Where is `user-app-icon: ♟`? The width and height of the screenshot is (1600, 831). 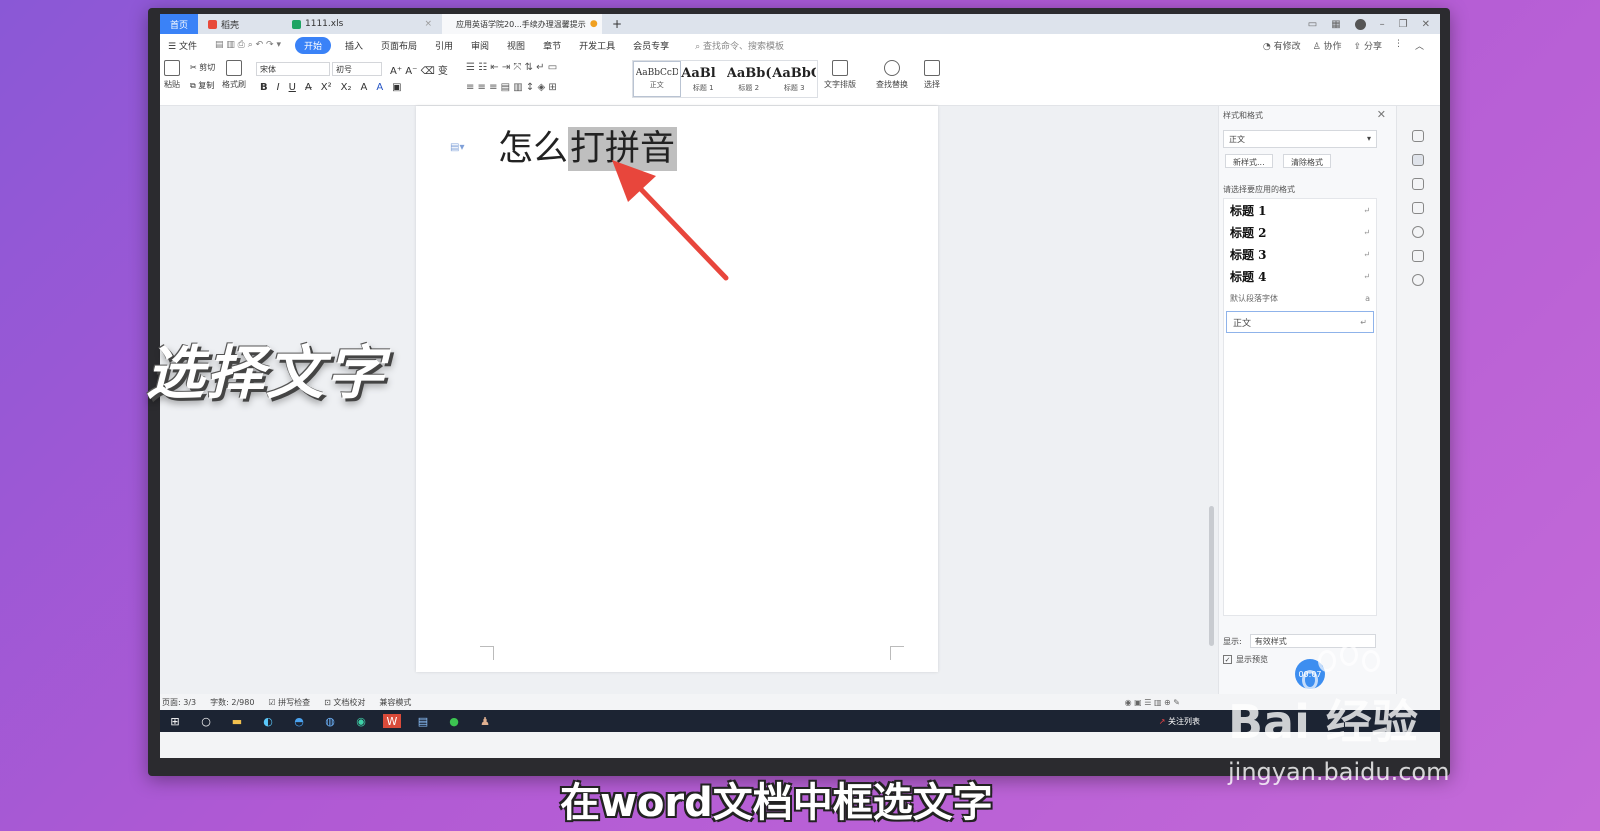 user-app-icon: ♟ is located at coordinates (485, 721).